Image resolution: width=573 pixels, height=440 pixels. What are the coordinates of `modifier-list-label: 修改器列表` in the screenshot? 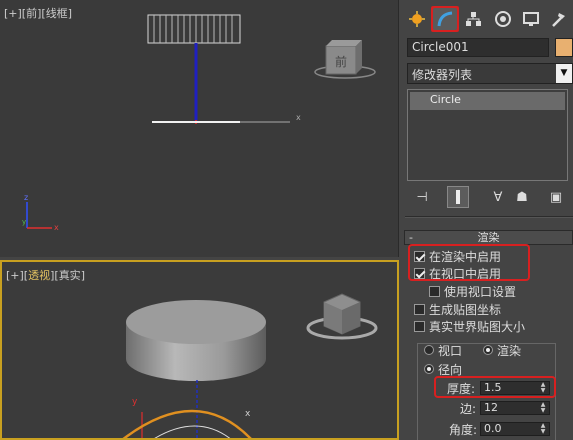 It's located at (442, 75).